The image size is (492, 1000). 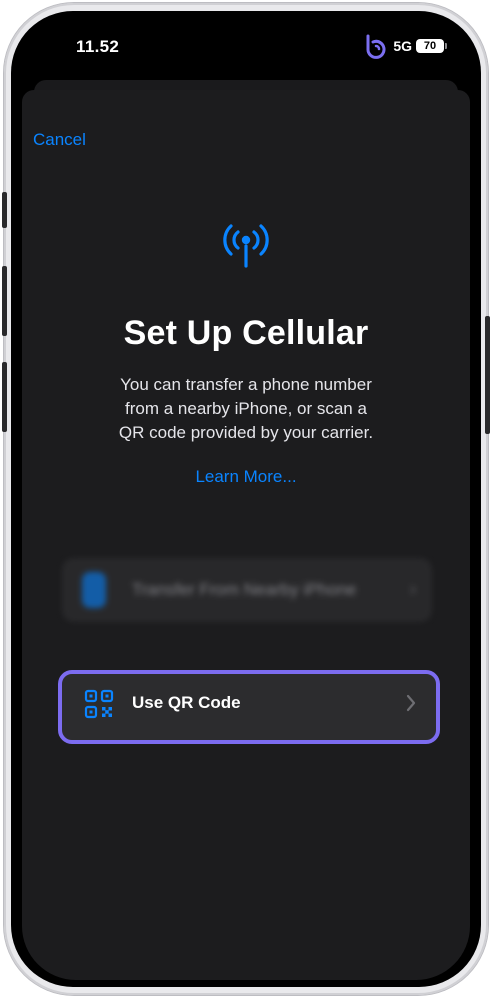 What do you see at coordinates (186, 702) in the screenshot?
I see `qr-option-label: Use QR Code` at bounding box center [186, 702].